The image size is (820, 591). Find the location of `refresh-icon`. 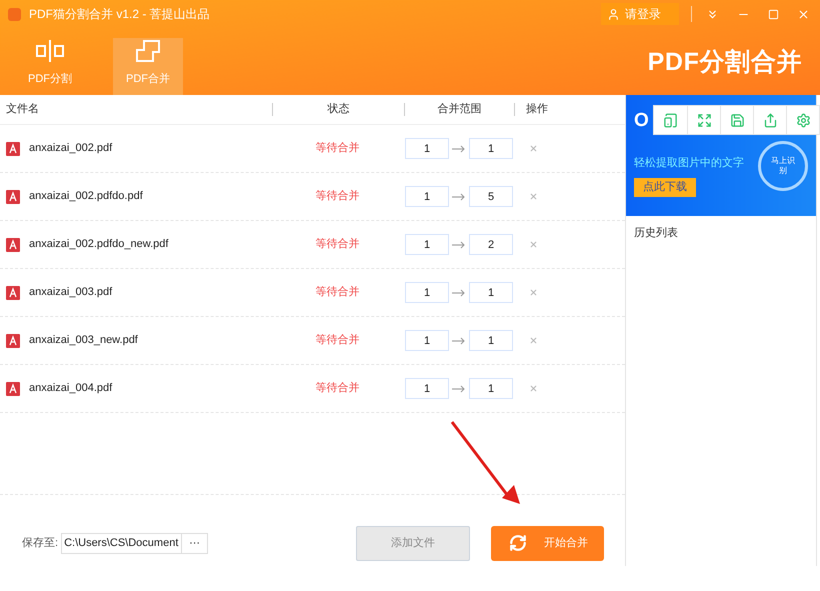

refresh-icon is located at coordinates (518, 543).